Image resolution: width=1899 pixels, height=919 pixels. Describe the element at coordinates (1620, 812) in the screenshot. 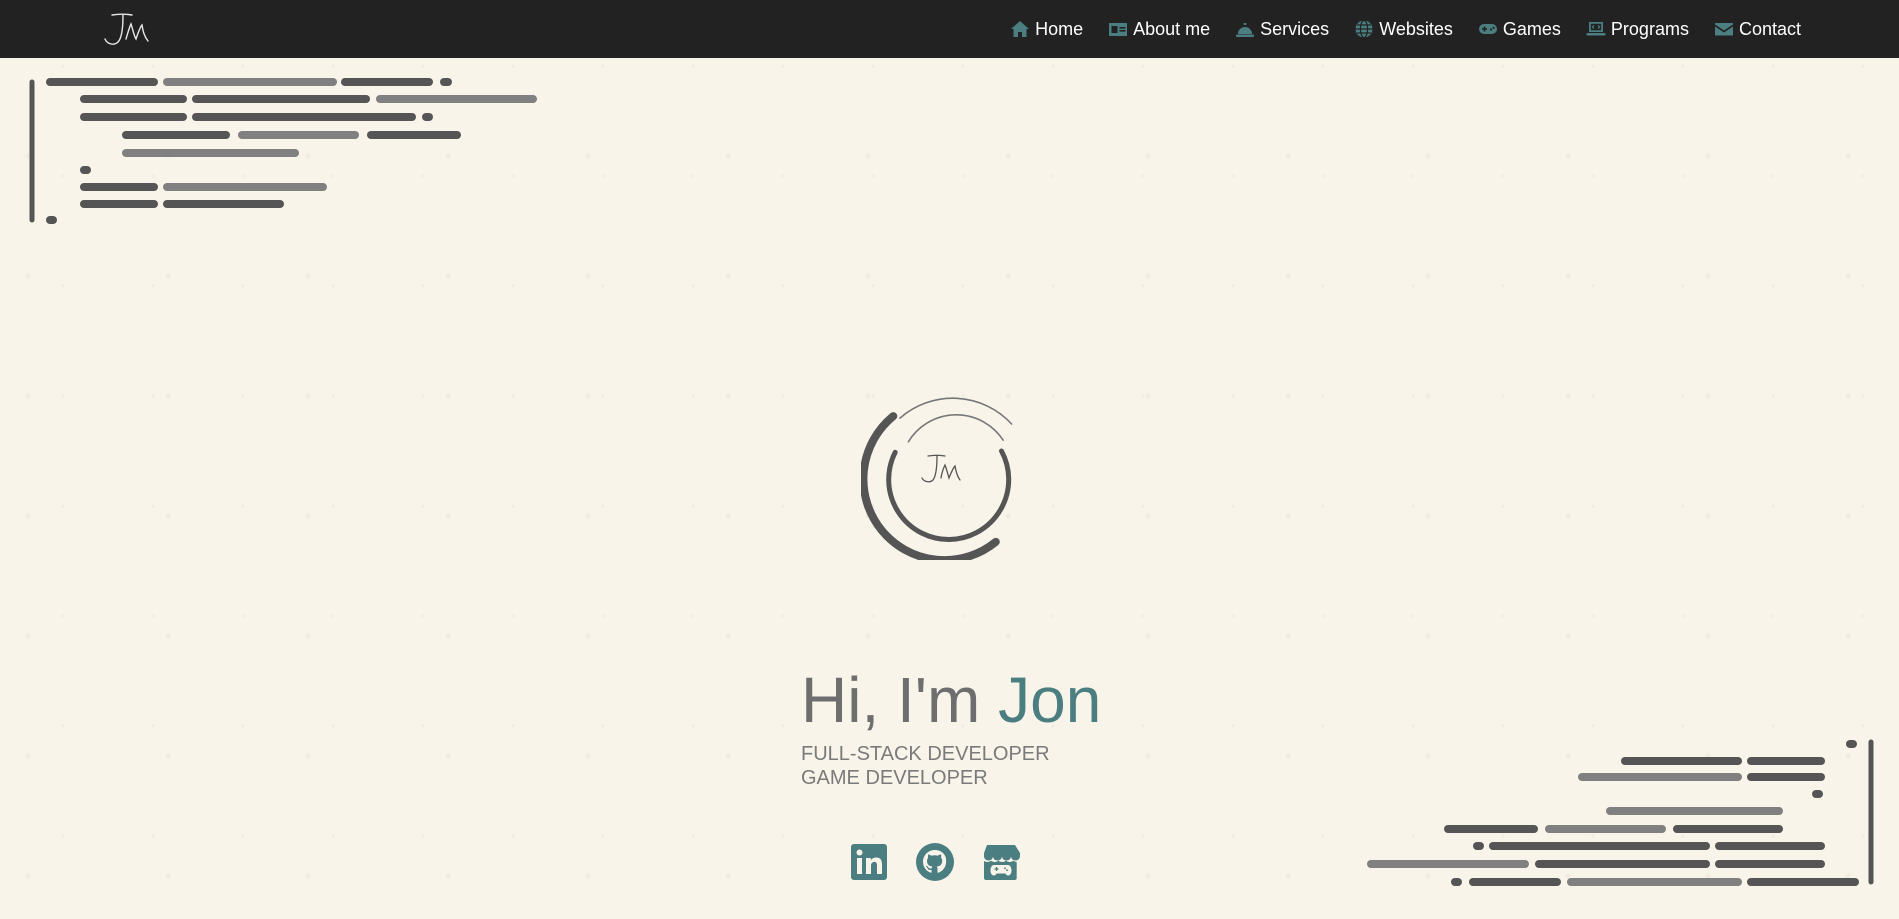

I see `code-lines-decoration-bottom` at that location.